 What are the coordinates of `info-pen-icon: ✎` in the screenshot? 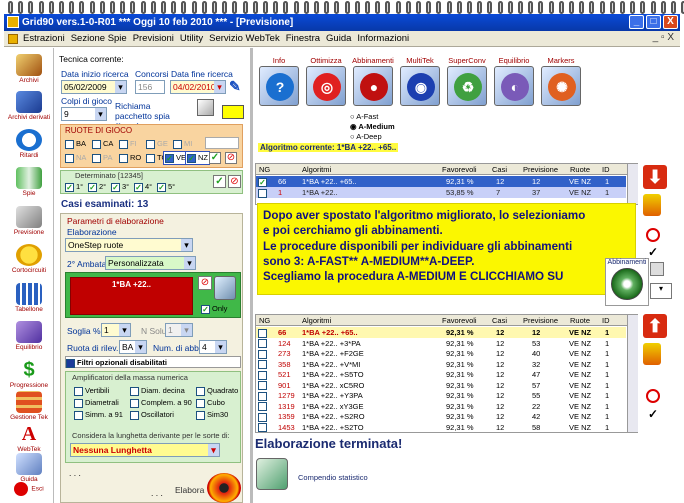 It's located at (236, 86).